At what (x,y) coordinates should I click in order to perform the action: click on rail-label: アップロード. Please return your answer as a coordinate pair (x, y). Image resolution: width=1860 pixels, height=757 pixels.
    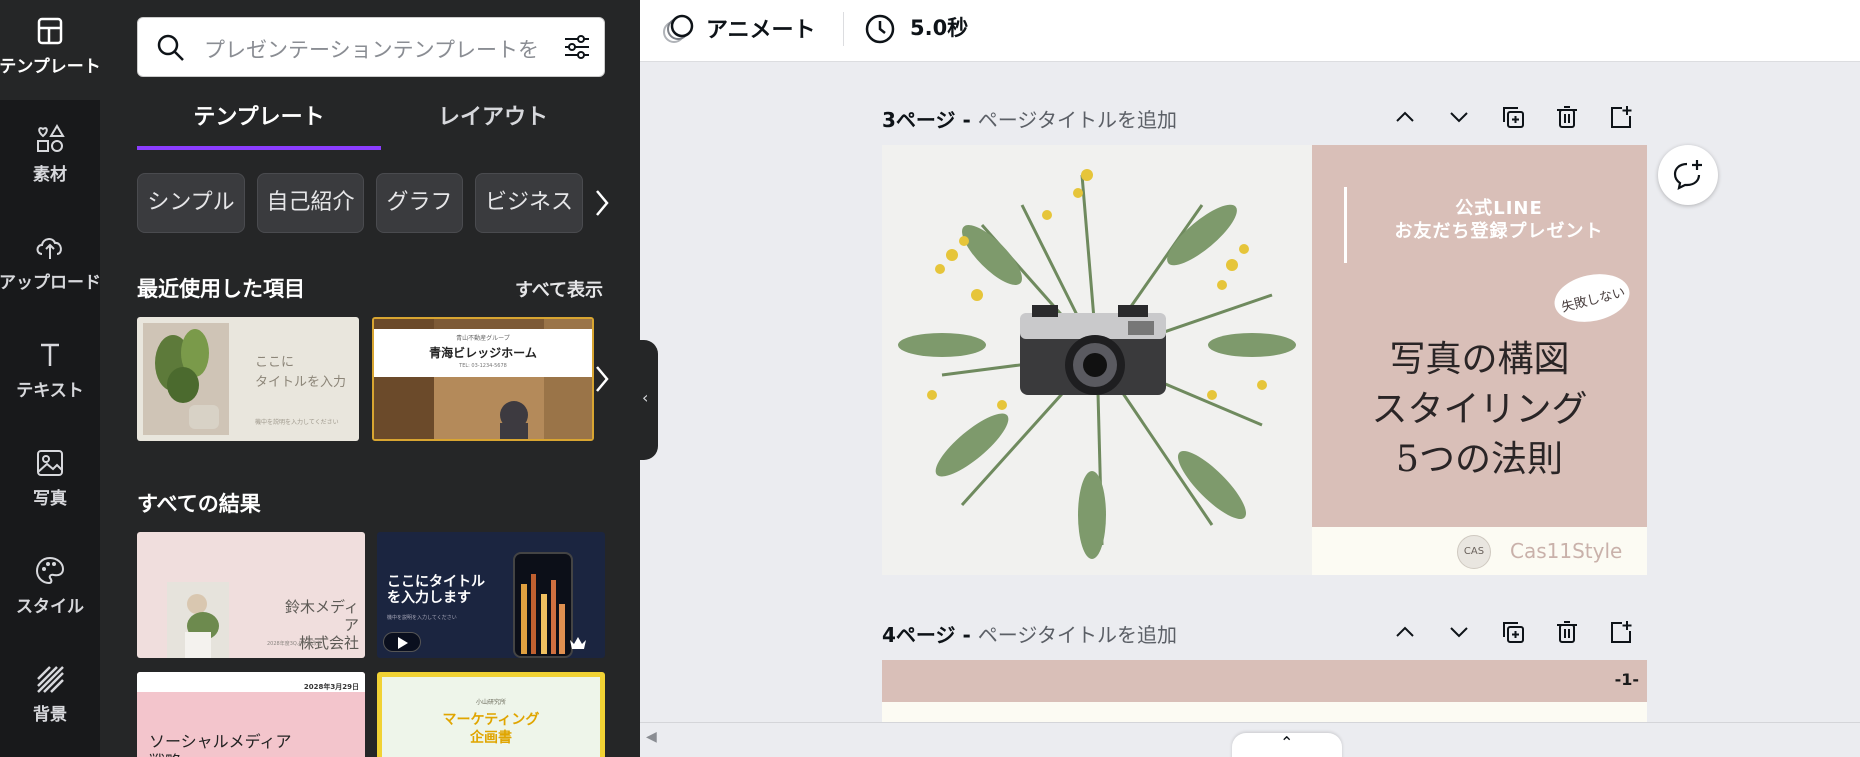
    Looking at the image, I should click on (50, 283).